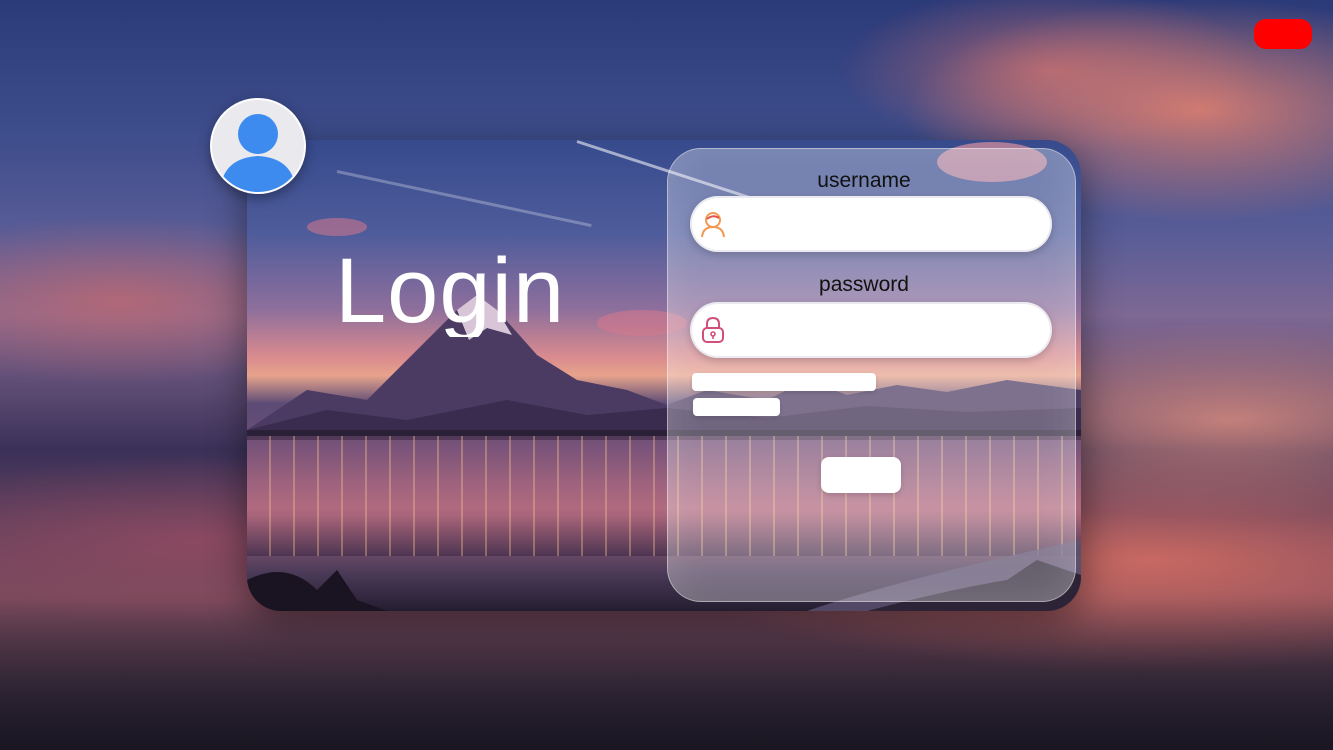 This screenshot has height=750, width=1333. I want to click on password-field-wrapper, so click(871, 330).